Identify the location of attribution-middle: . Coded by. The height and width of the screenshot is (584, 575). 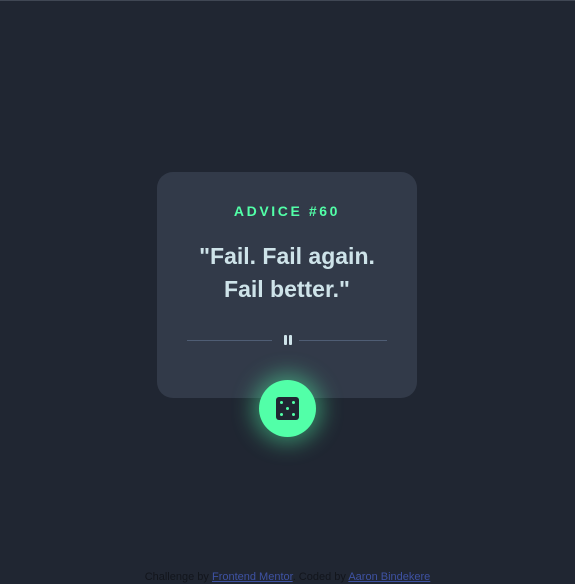
(319, 577).